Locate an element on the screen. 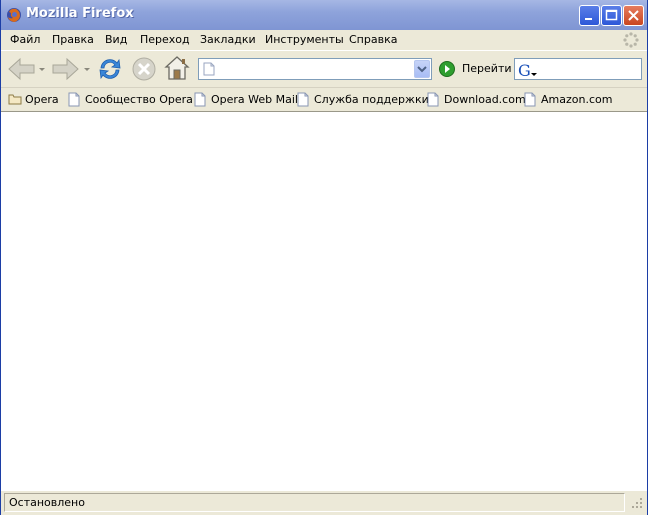  reload-button is located at coordinates (110, 69).